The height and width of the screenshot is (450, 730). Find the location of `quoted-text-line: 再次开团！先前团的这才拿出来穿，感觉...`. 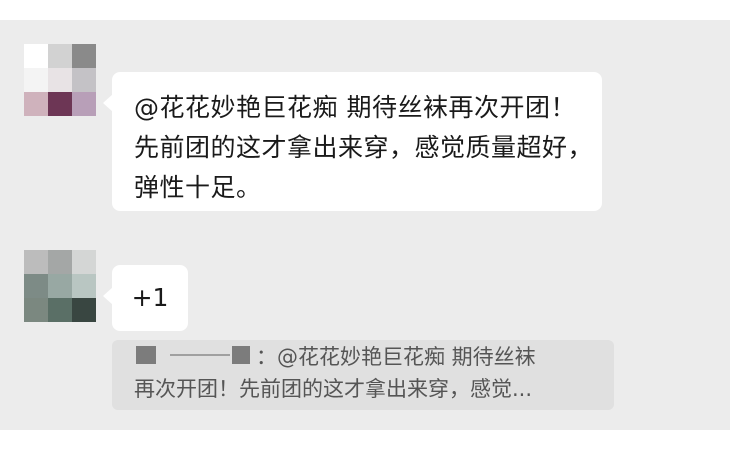

quoted-text-line: 再次开团！先前团的这才拿出来穿，感觉... is located at coordinates (333, 389).